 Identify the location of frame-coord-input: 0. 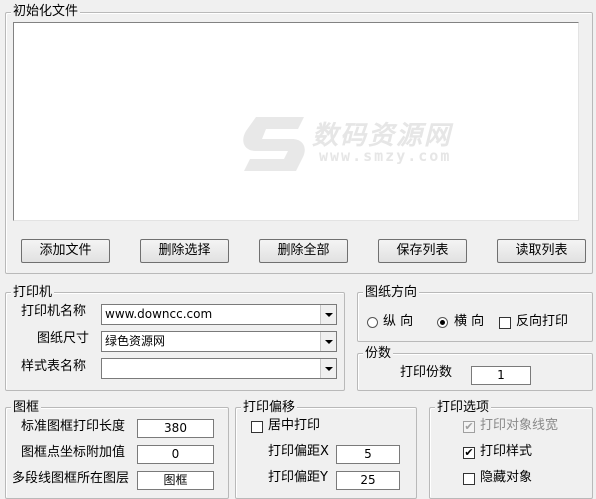
(175, 454).